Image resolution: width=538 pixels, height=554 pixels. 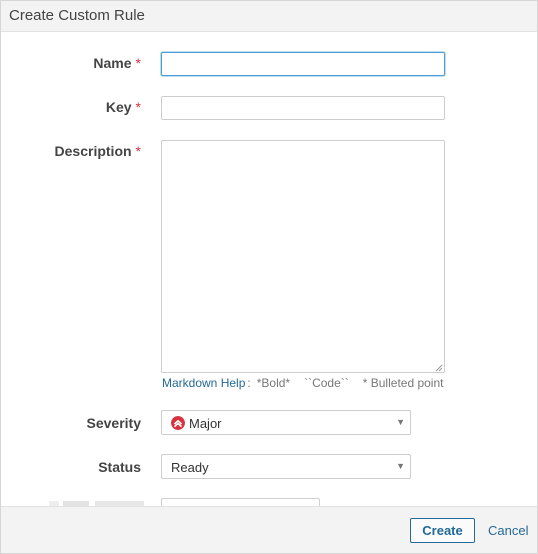 I want to click on markdown-code-hint: ``Code``, so click(x=326, y=383).